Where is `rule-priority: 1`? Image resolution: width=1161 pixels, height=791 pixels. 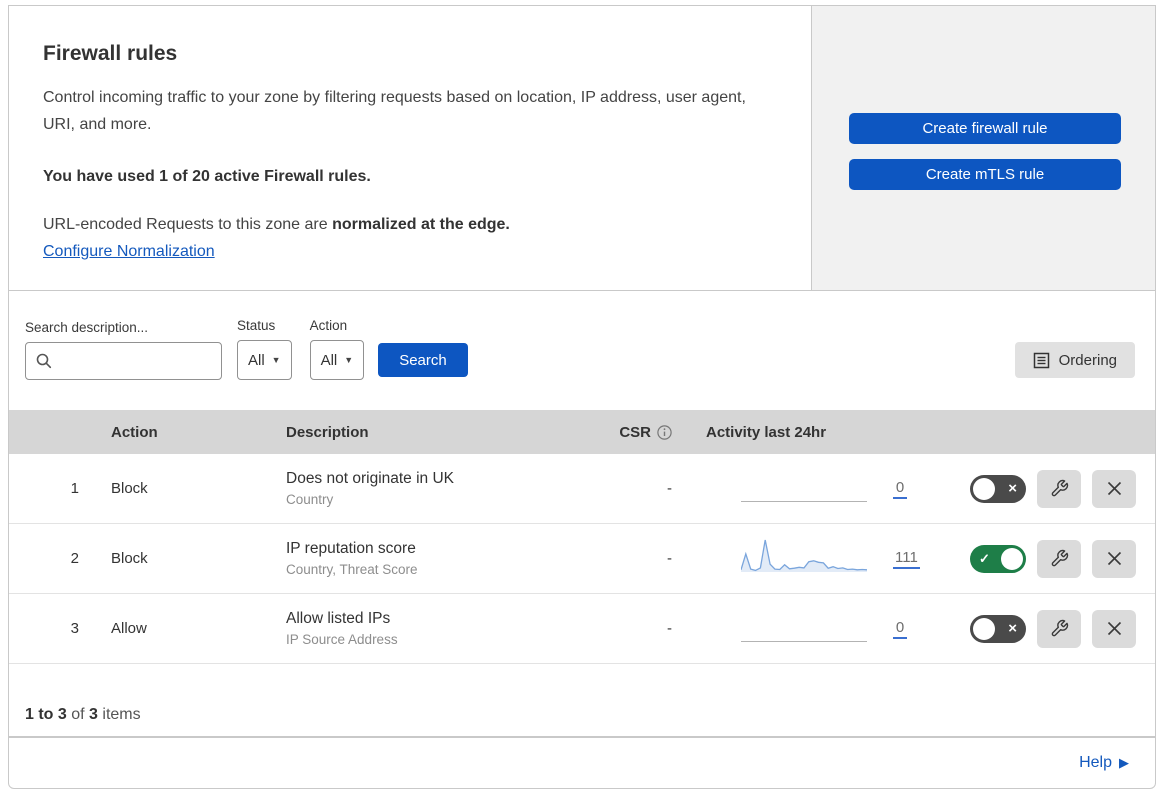 rule-priority: 1 is located at coordinates (74, 488).